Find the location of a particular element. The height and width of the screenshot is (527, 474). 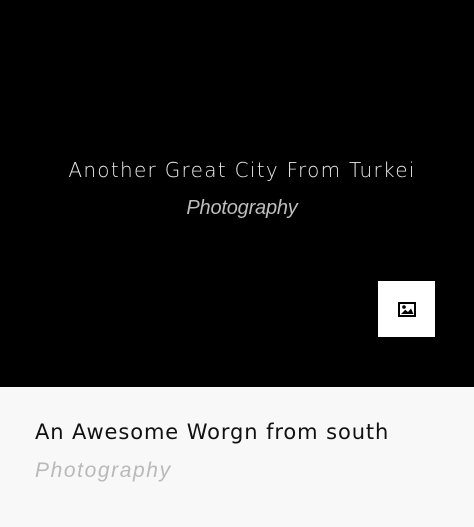

hero-category-link: Photography is located at coordinates (237, 208).